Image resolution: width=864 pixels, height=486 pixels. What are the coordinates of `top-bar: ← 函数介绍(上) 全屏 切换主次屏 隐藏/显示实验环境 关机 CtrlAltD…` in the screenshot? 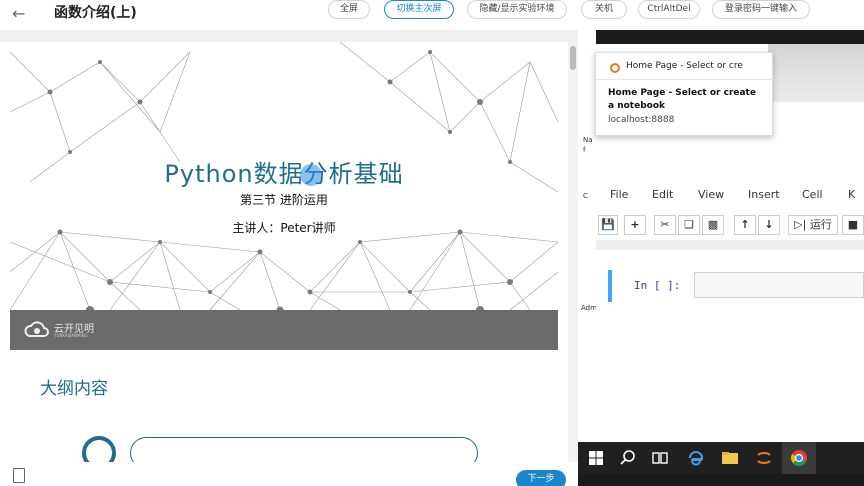 It's located at (432, 15).